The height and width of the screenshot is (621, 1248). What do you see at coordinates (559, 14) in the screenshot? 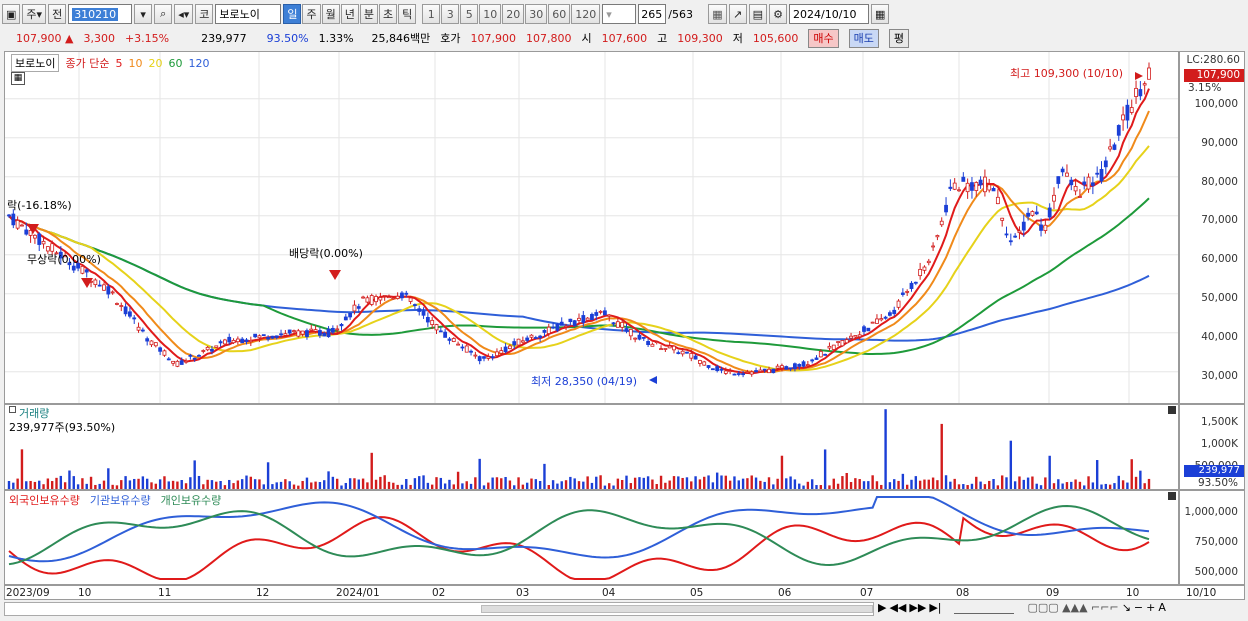
I see `interval-tab-60: 60` at bounding box center [559, 14].